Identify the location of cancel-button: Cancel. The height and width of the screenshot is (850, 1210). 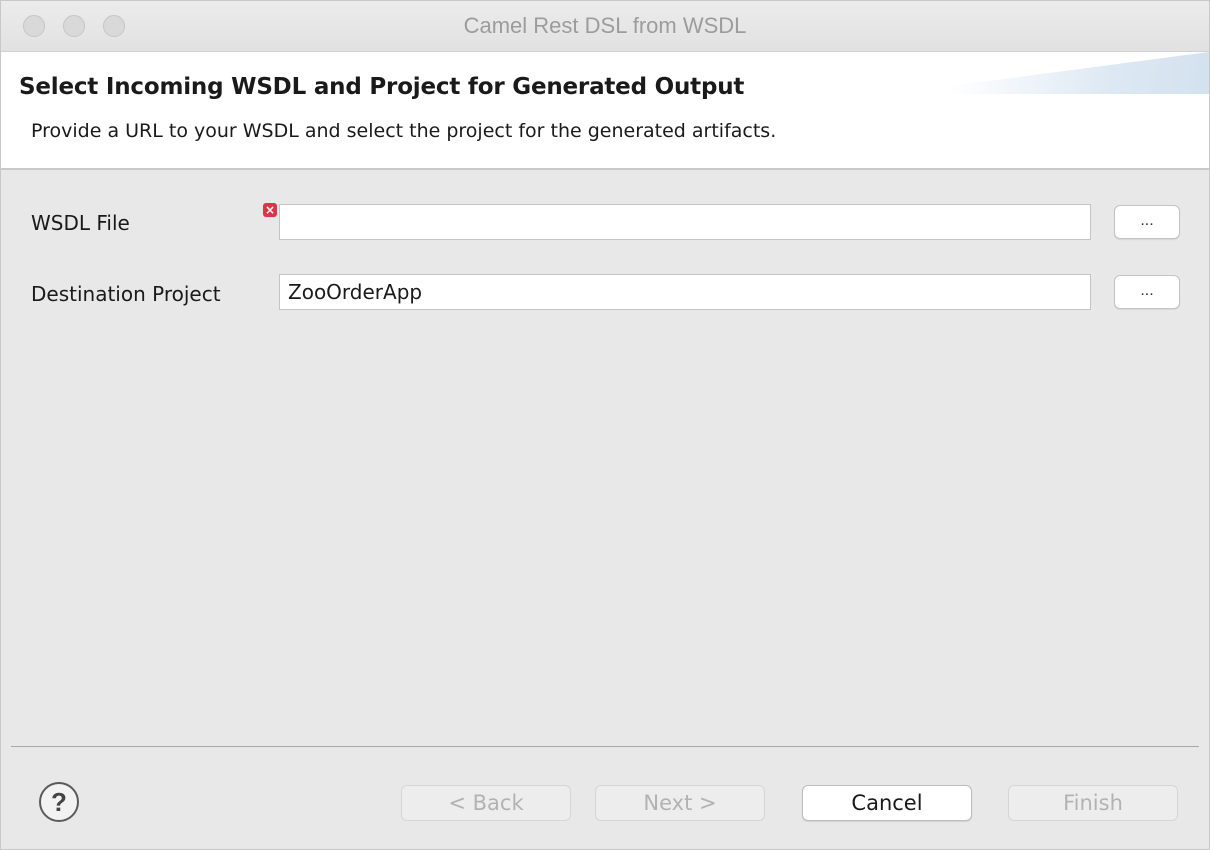
(887, 803).